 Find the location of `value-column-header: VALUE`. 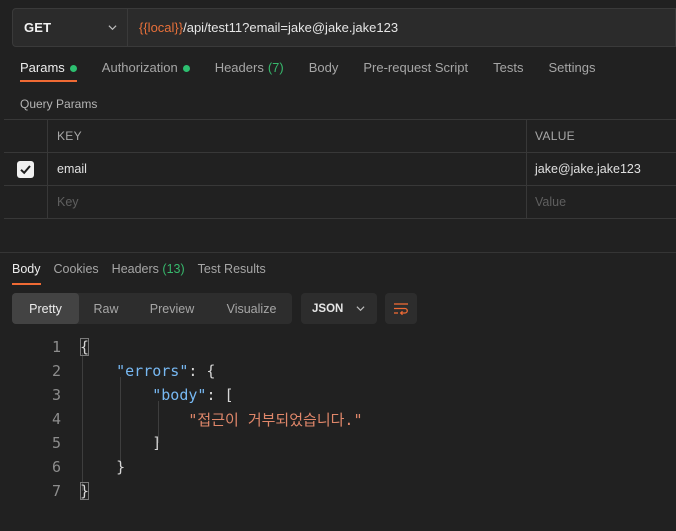

value-column-header: VALUE is located at coordinates (555, 136).